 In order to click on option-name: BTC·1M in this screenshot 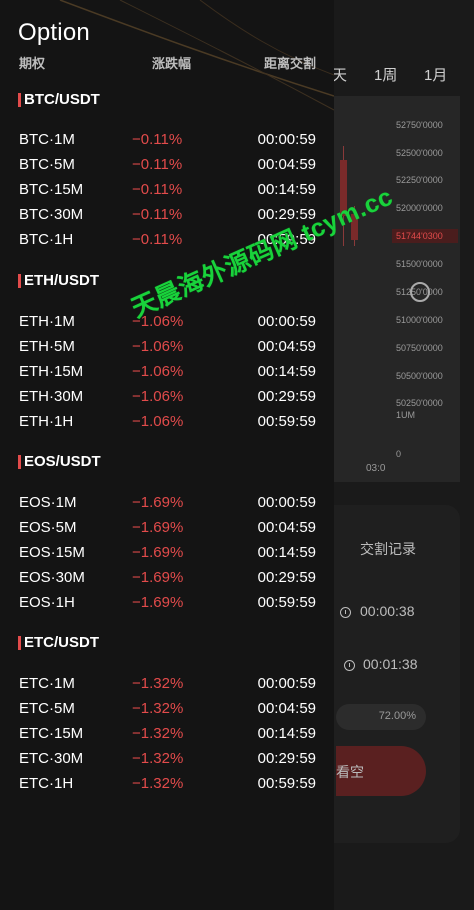, I will do `click(47, 139)`.